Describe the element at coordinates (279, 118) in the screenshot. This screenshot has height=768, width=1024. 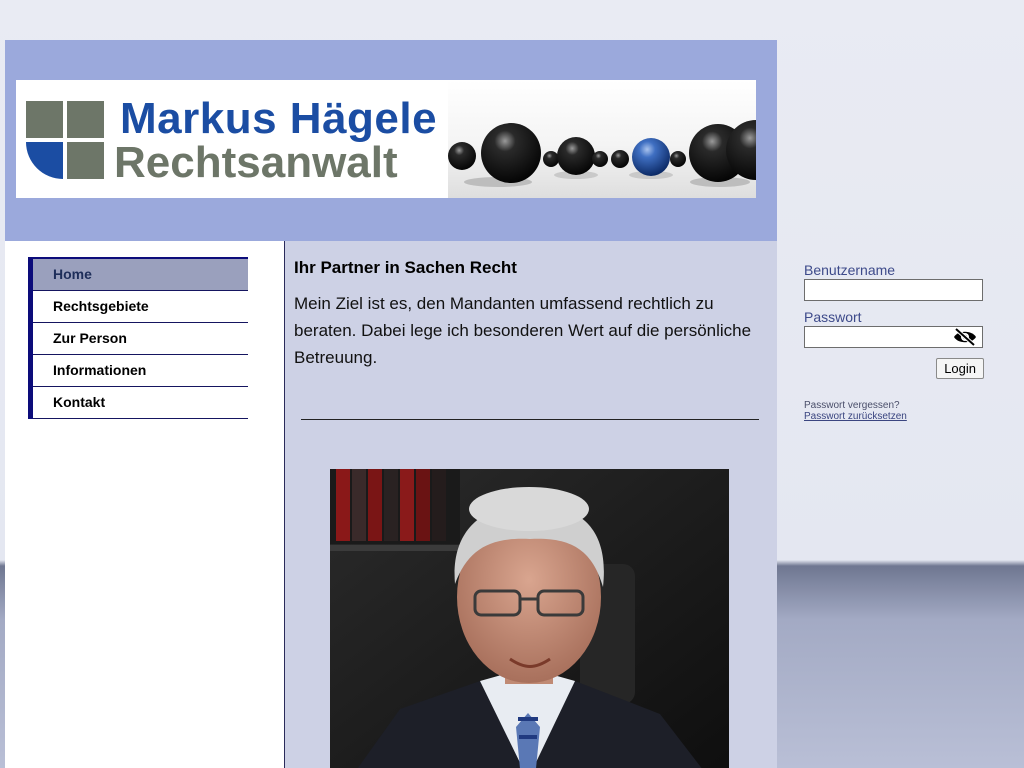
I see `brand-name: Markus Hägele` at that location.